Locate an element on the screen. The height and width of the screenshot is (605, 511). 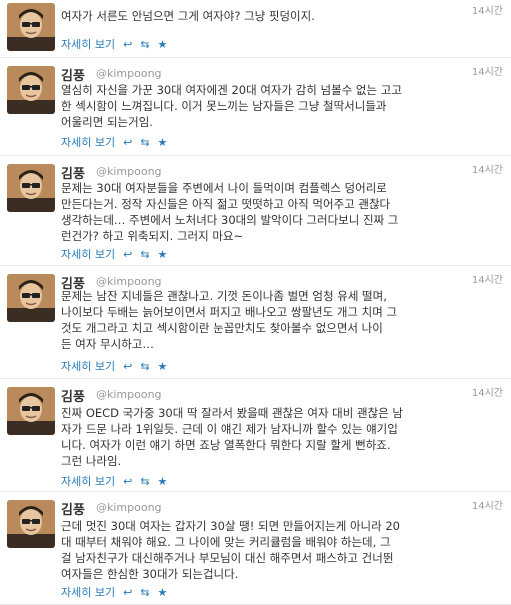
tweet-text-line: 문제는 30대 여자분들을 주변에서 나이 들먹이며 컴플렉스 덩어리로 is located at coordinates (224, 188).